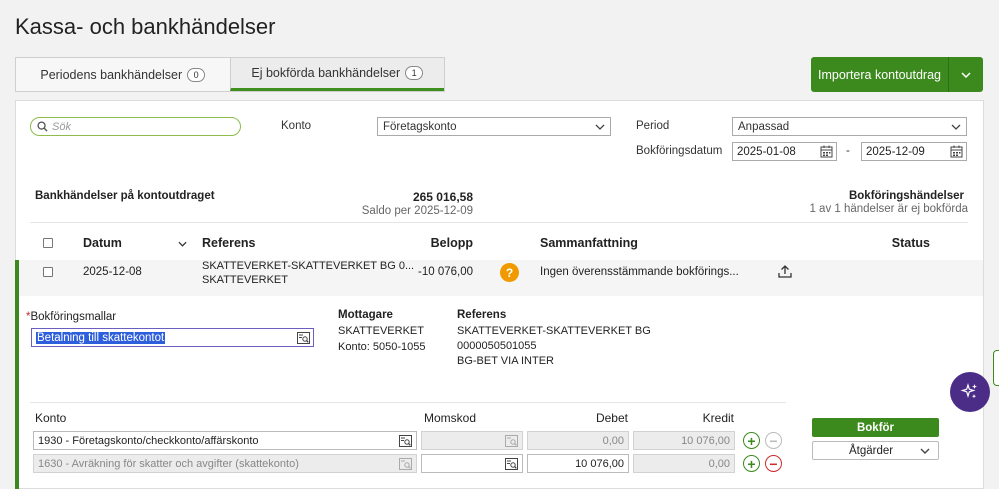  I want to click on template-label: Bokföringsmallar, so click(73, 317).